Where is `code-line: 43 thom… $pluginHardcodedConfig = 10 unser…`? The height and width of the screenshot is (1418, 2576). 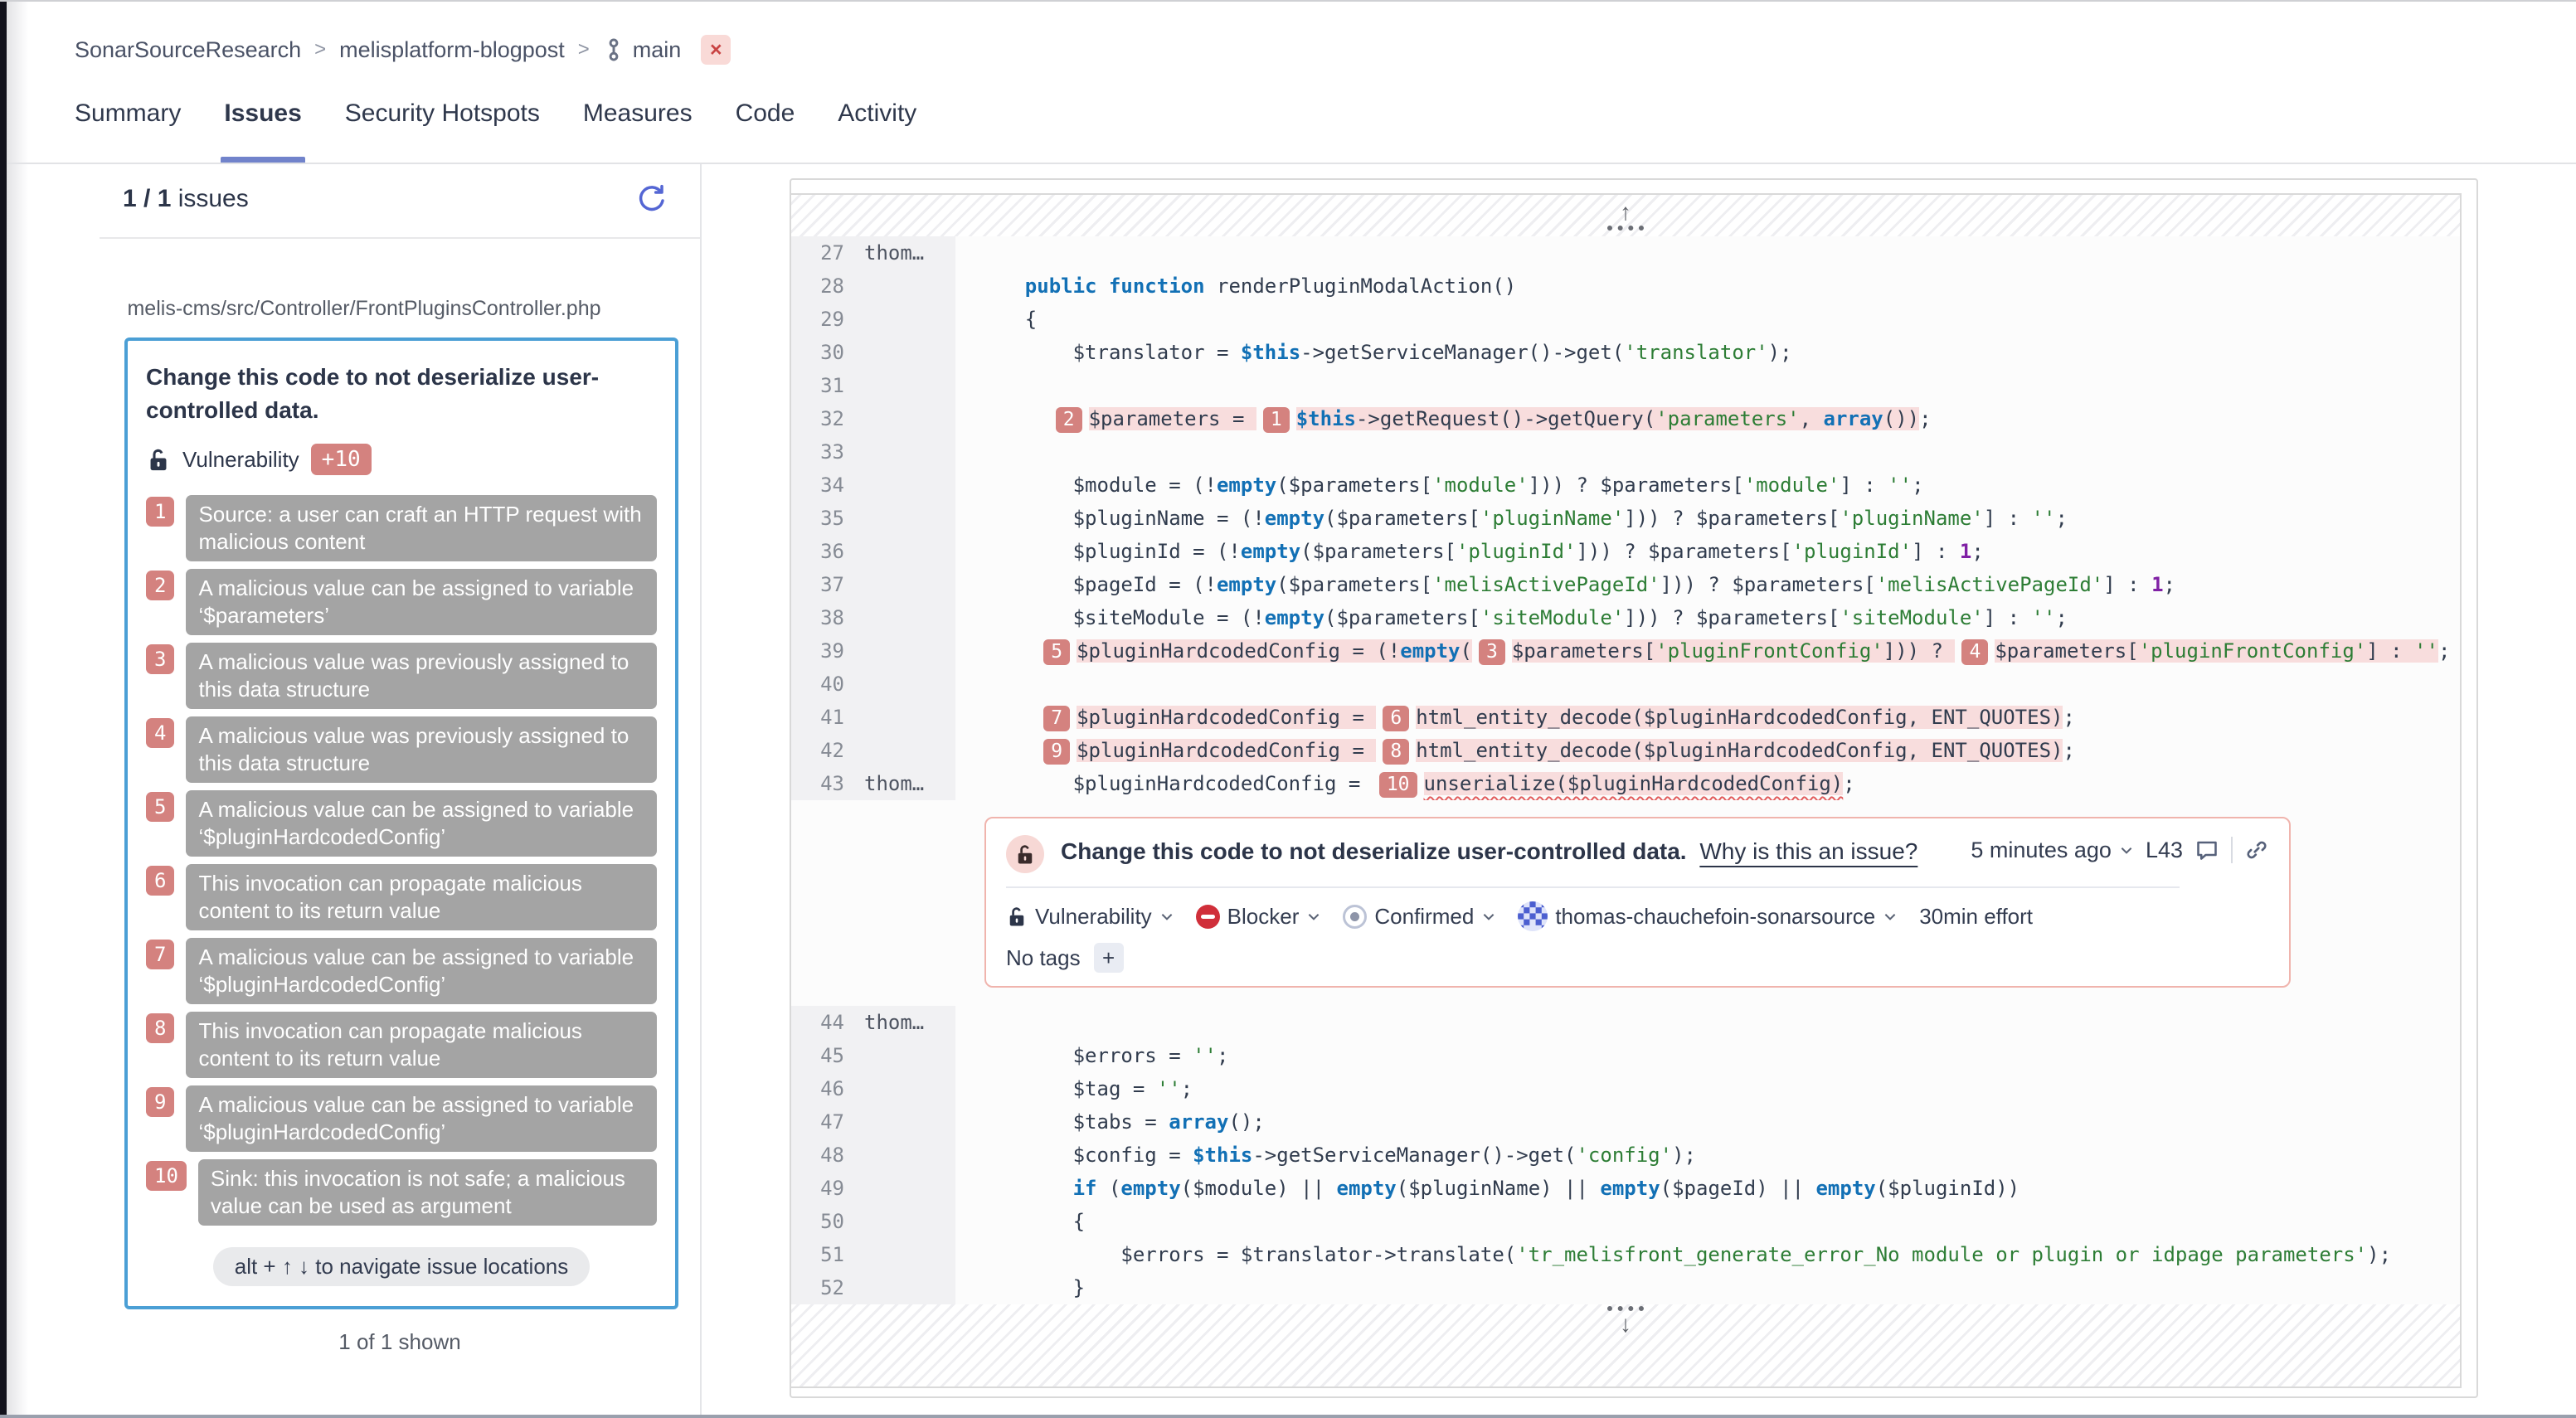 code-line: 43 thom… $pluginHardcodedConfig = 10 unser… is located at coordinates (1626, 783).